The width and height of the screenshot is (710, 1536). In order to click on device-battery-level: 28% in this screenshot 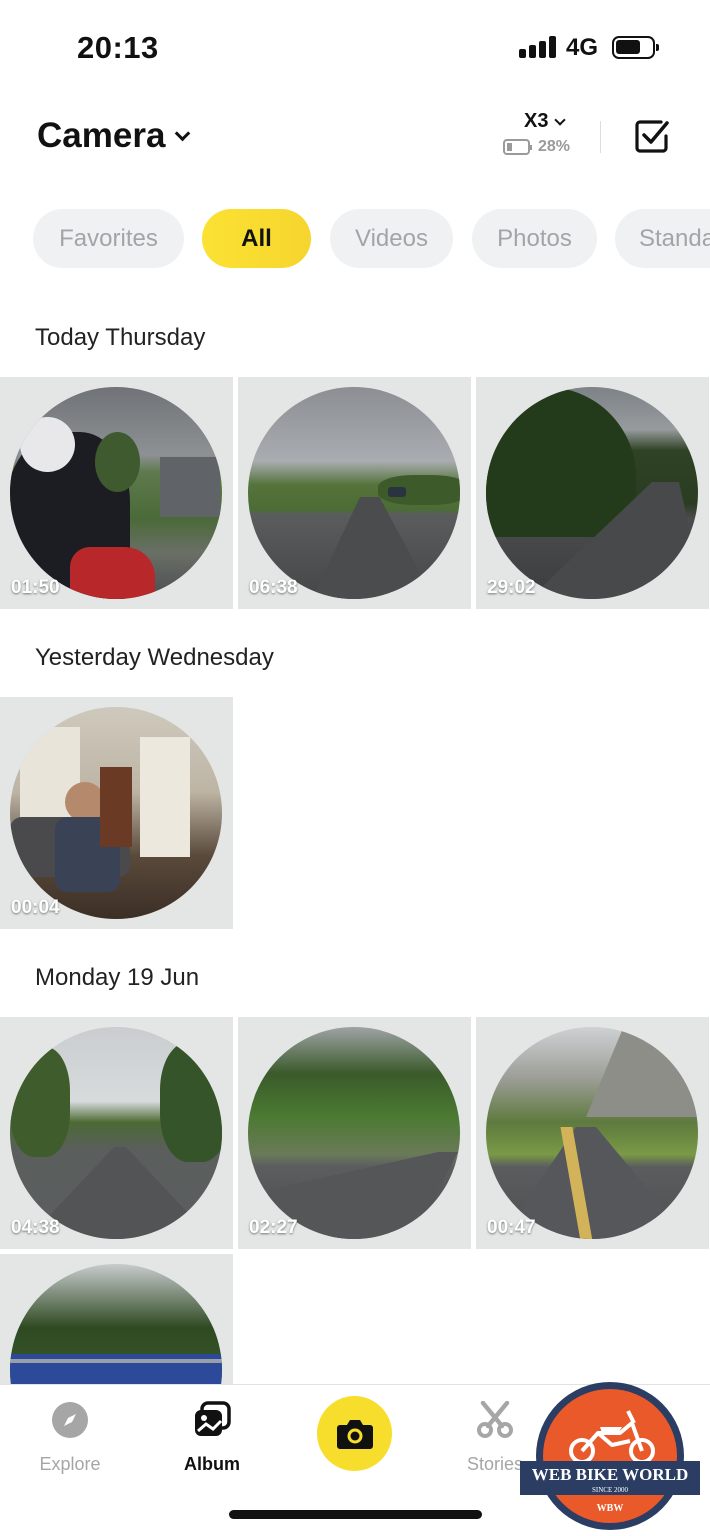, I will do `click(554, 146)`.